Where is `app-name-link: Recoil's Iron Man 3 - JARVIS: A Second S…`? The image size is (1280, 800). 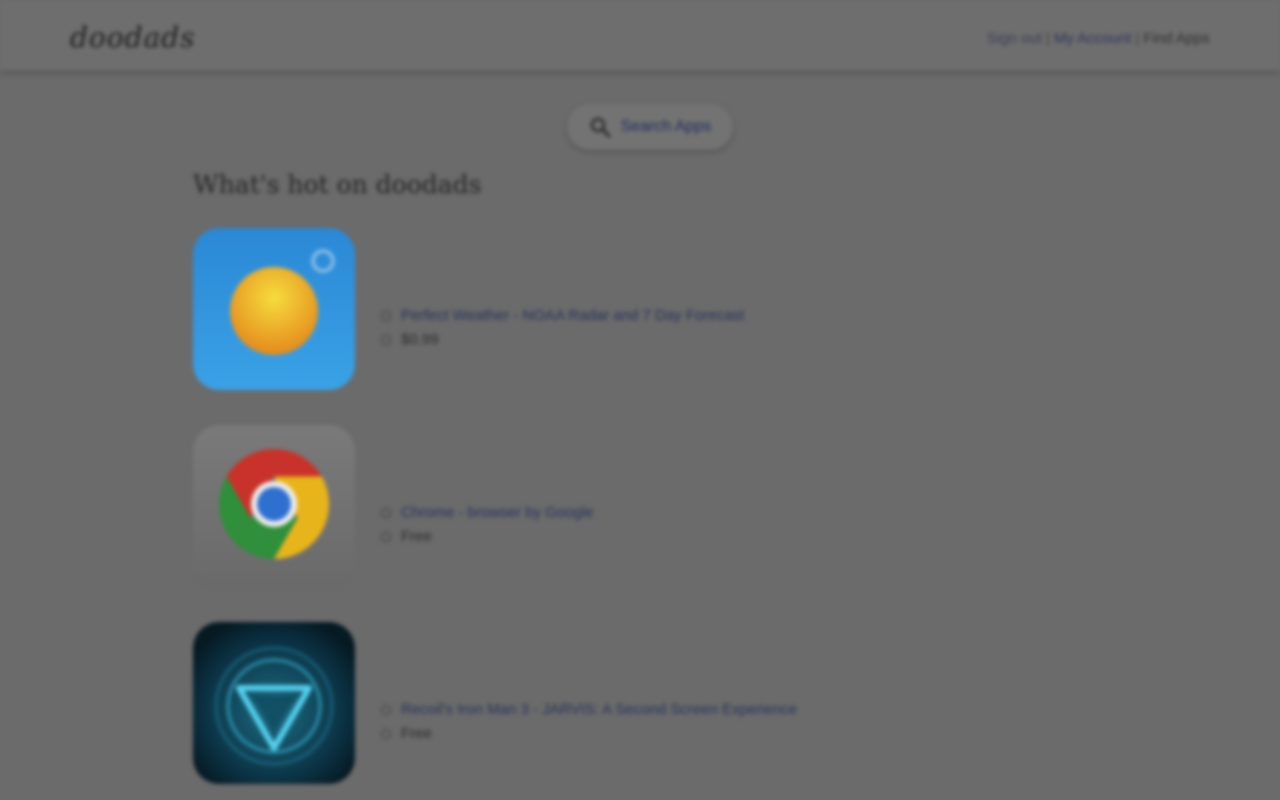
app-name-link: Recoil's Iron Man 3 - JARVIS: A Second S… is located at coordinates (588, 710).